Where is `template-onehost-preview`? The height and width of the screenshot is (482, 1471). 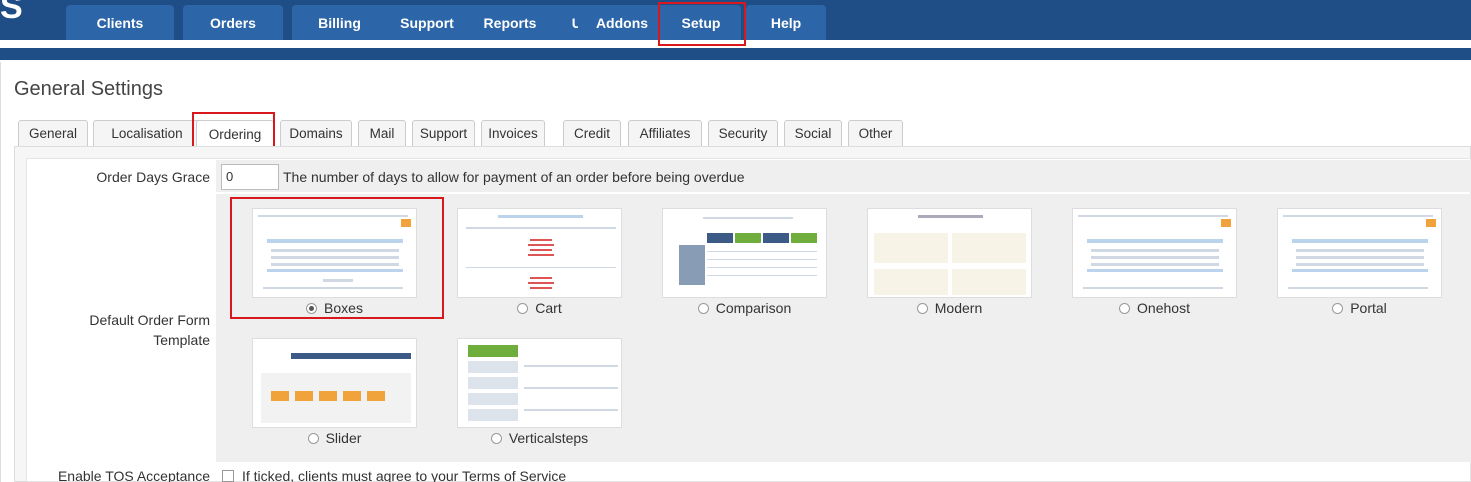 template-onehost-preview is located at coordinates (1154, 253).